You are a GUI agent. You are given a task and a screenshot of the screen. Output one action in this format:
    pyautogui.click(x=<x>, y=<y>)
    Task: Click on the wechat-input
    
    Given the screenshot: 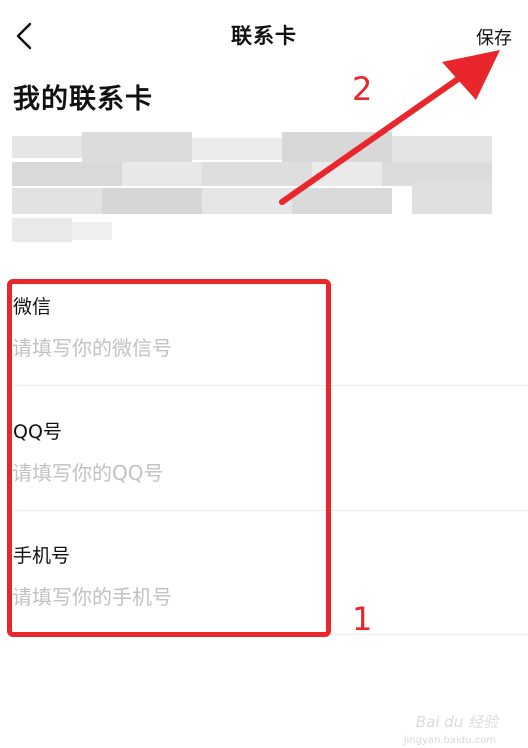 What is the action you would take?
    pyautogui.click(x=257, y=348)
    